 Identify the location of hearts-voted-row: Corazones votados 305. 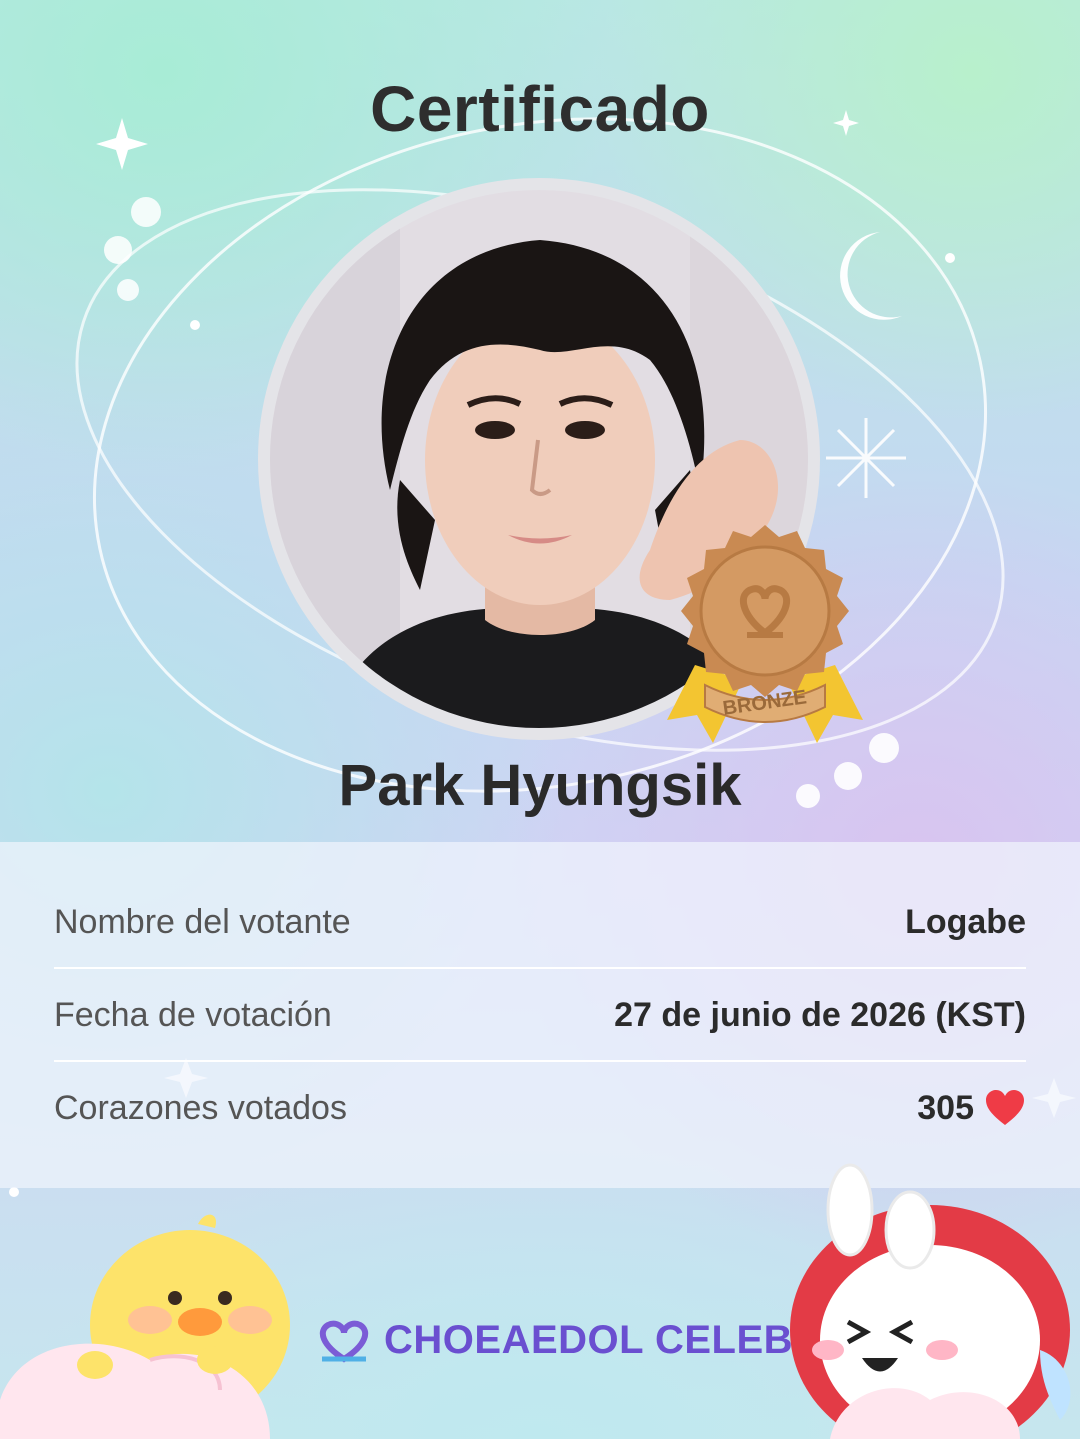
(540, 1108).